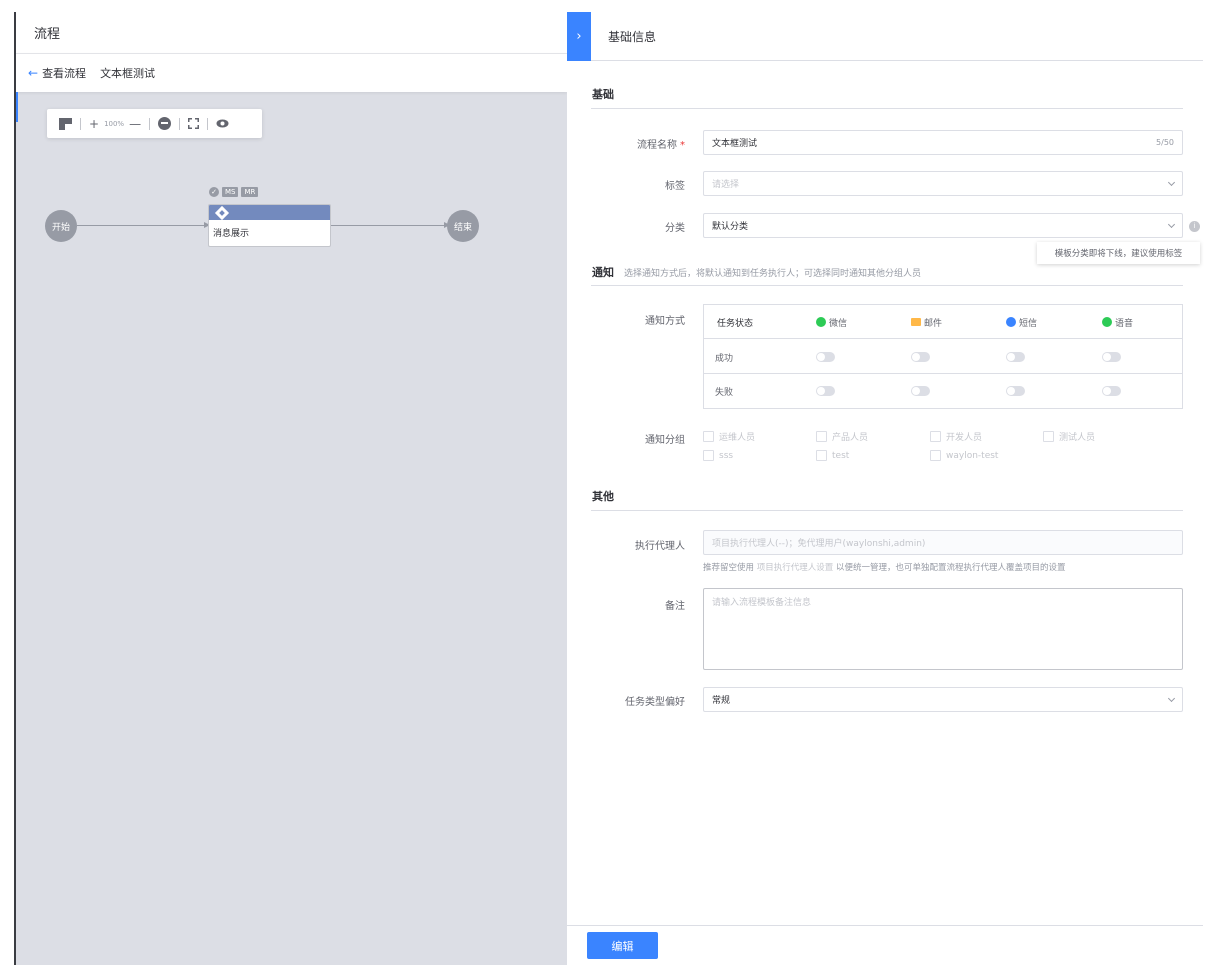 This screenshot has height=975, width=1222. Describe the element at coordinates (737, 438) in the screenshot. I see `group-label: 运维人员` at that location.